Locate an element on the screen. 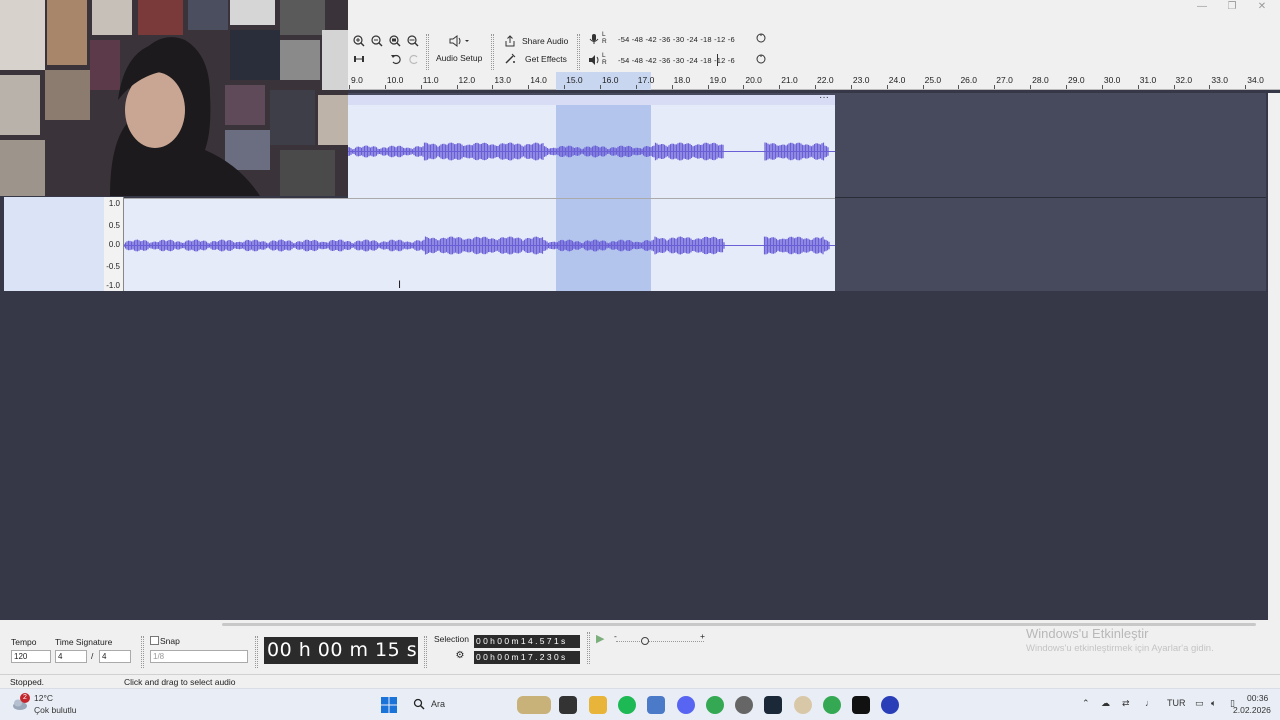 Image resolution: width=1280 pixels, height=720 pixels. track-divider is located at coordinates (1050, 197).